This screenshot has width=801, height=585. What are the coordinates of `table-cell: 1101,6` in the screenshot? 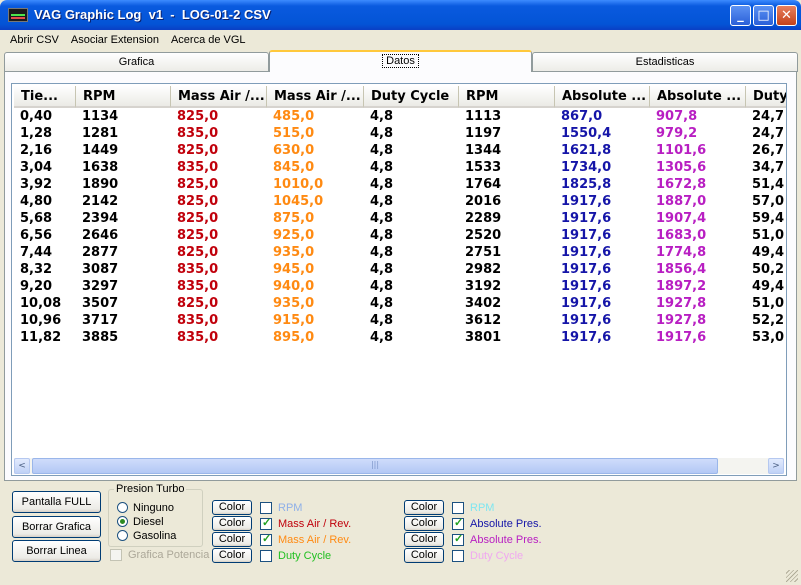 It's located at (681, 150).